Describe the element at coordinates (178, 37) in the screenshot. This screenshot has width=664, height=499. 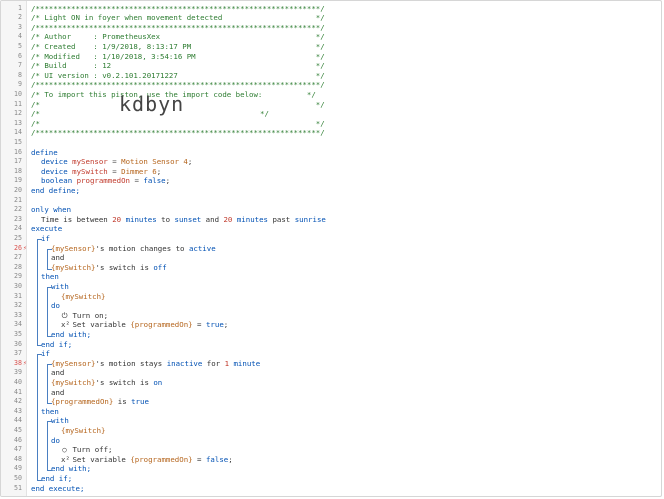
I see `code-token: /* Author : PrometheusXex */` at that location.